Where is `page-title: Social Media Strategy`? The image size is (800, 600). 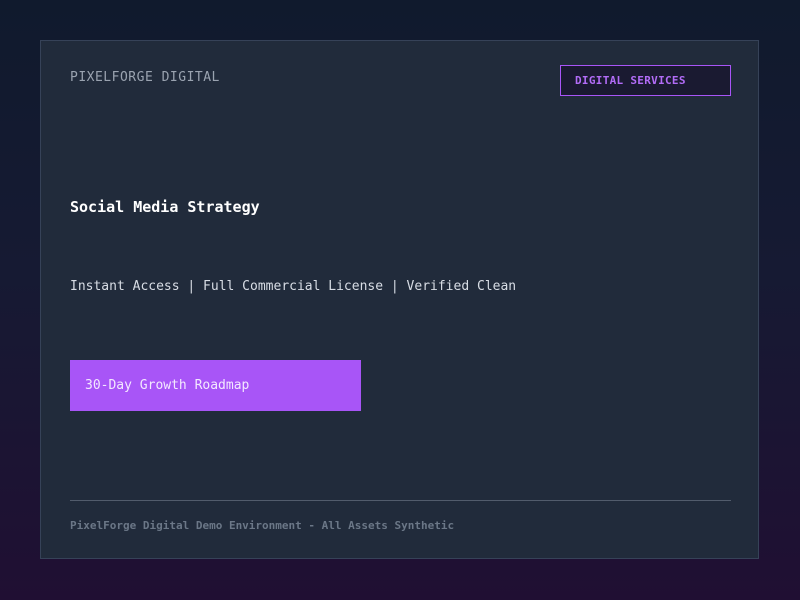 page-title: Social Media Strategy is located at coordinates (165, 207).